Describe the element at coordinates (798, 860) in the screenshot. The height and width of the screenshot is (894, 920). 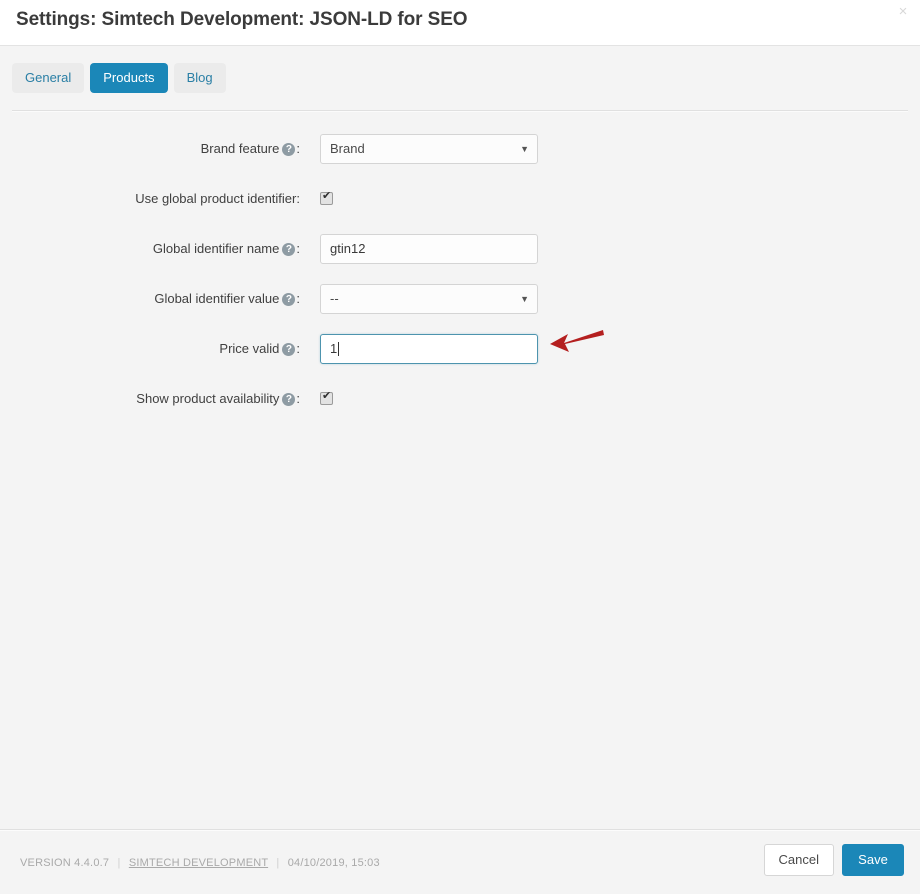
I see `cancel-button: Cancel` at that location.